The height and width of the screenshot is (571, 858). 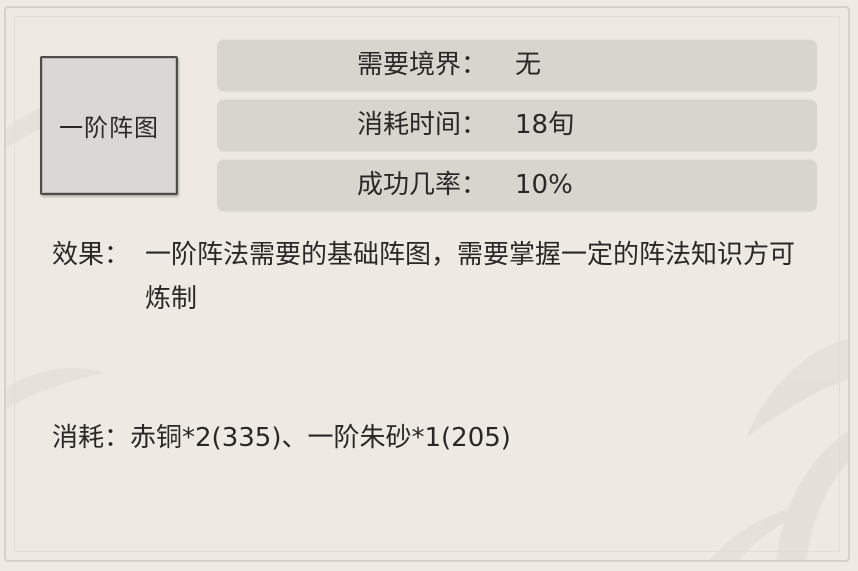 What do you see at coordinates (470, 277) in the screenshot?
I see `effect-description: 一阶阵法需要的基础阵图，需要掌握一定的阵法知识方可炼制` at bounding box center [470, 277].